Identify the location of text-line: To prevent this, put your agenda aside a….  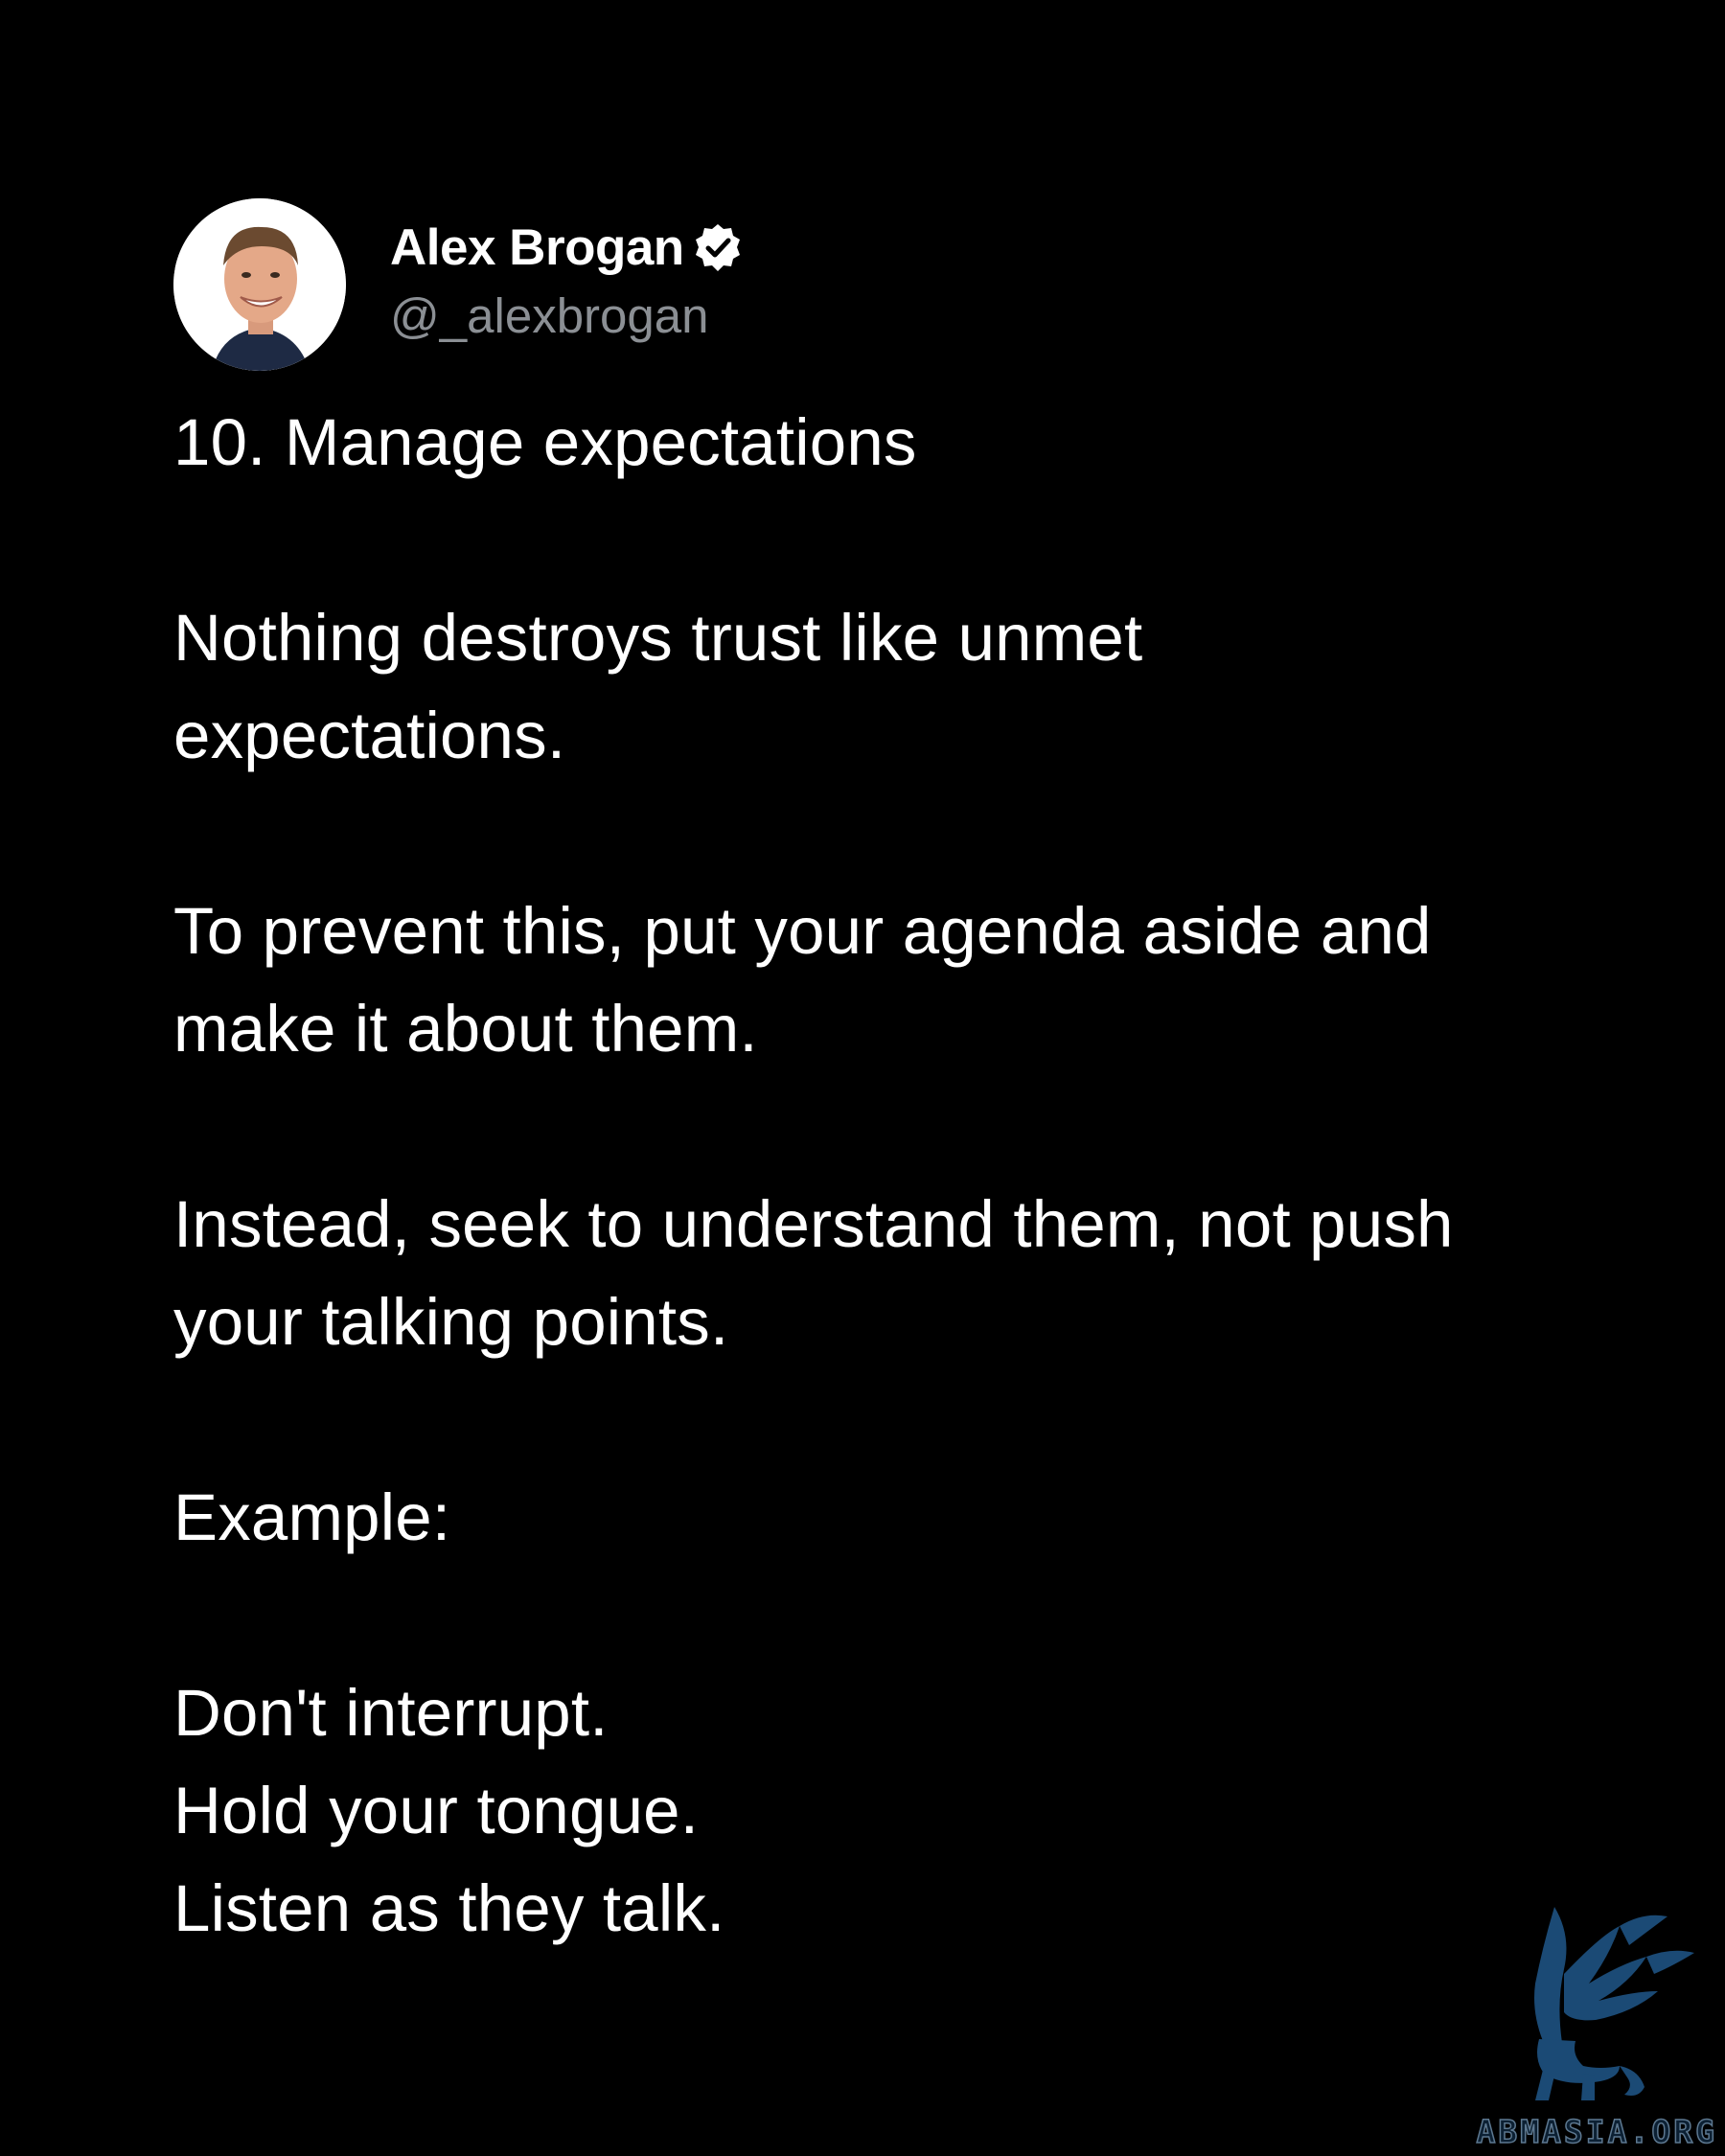
(802, 931).